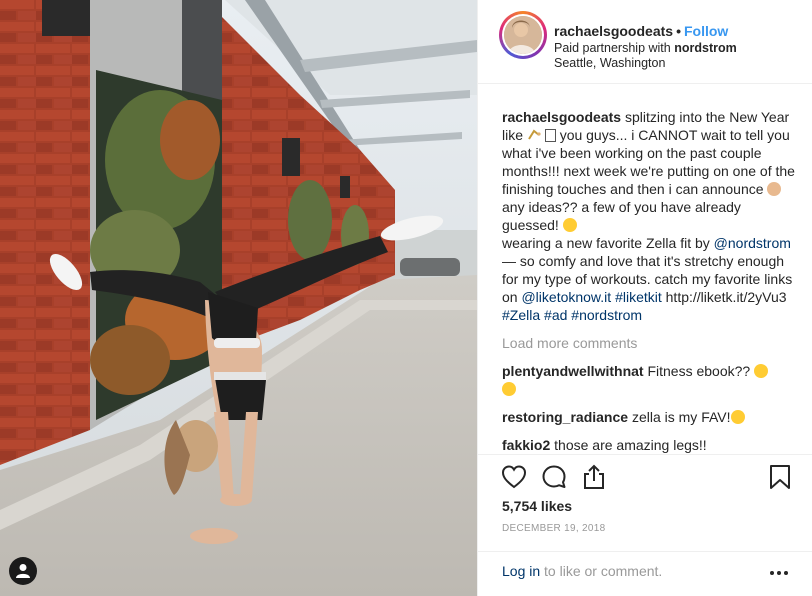 The image size is (812, 596). What do you see at coordinates (650, 343) in the screenshot?
I see `load-more-comments-button: Load more comments` at bounding box center [650, 343].